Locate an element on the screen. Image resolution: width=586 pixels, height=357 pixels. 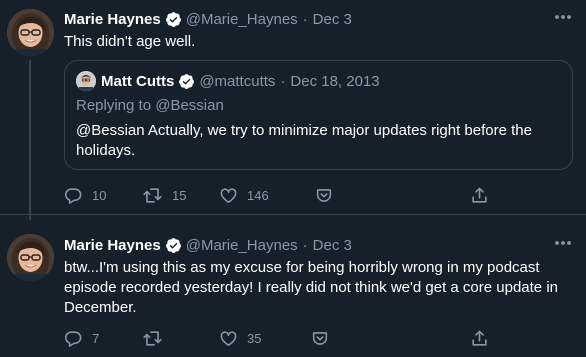
quoted-header: Matt Cutts @mattcutts · Dec 18, 2013 is located at coordinates (240, 81).